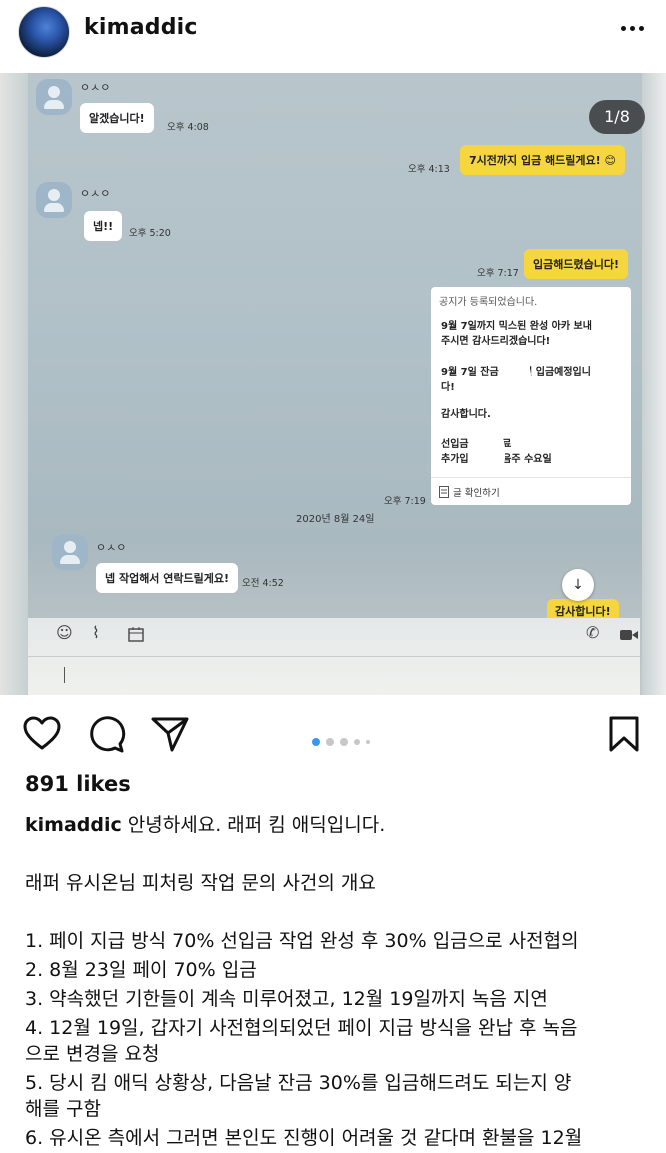  I want to click on comment-icon, so click(106, 734).